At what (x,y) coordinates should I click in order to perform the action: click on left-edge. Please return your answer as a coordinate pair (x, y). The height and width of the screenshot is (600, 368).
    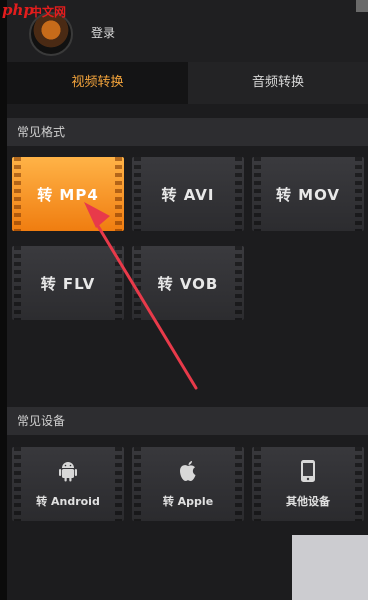
    Looking at the image, I should click on (3, 300).